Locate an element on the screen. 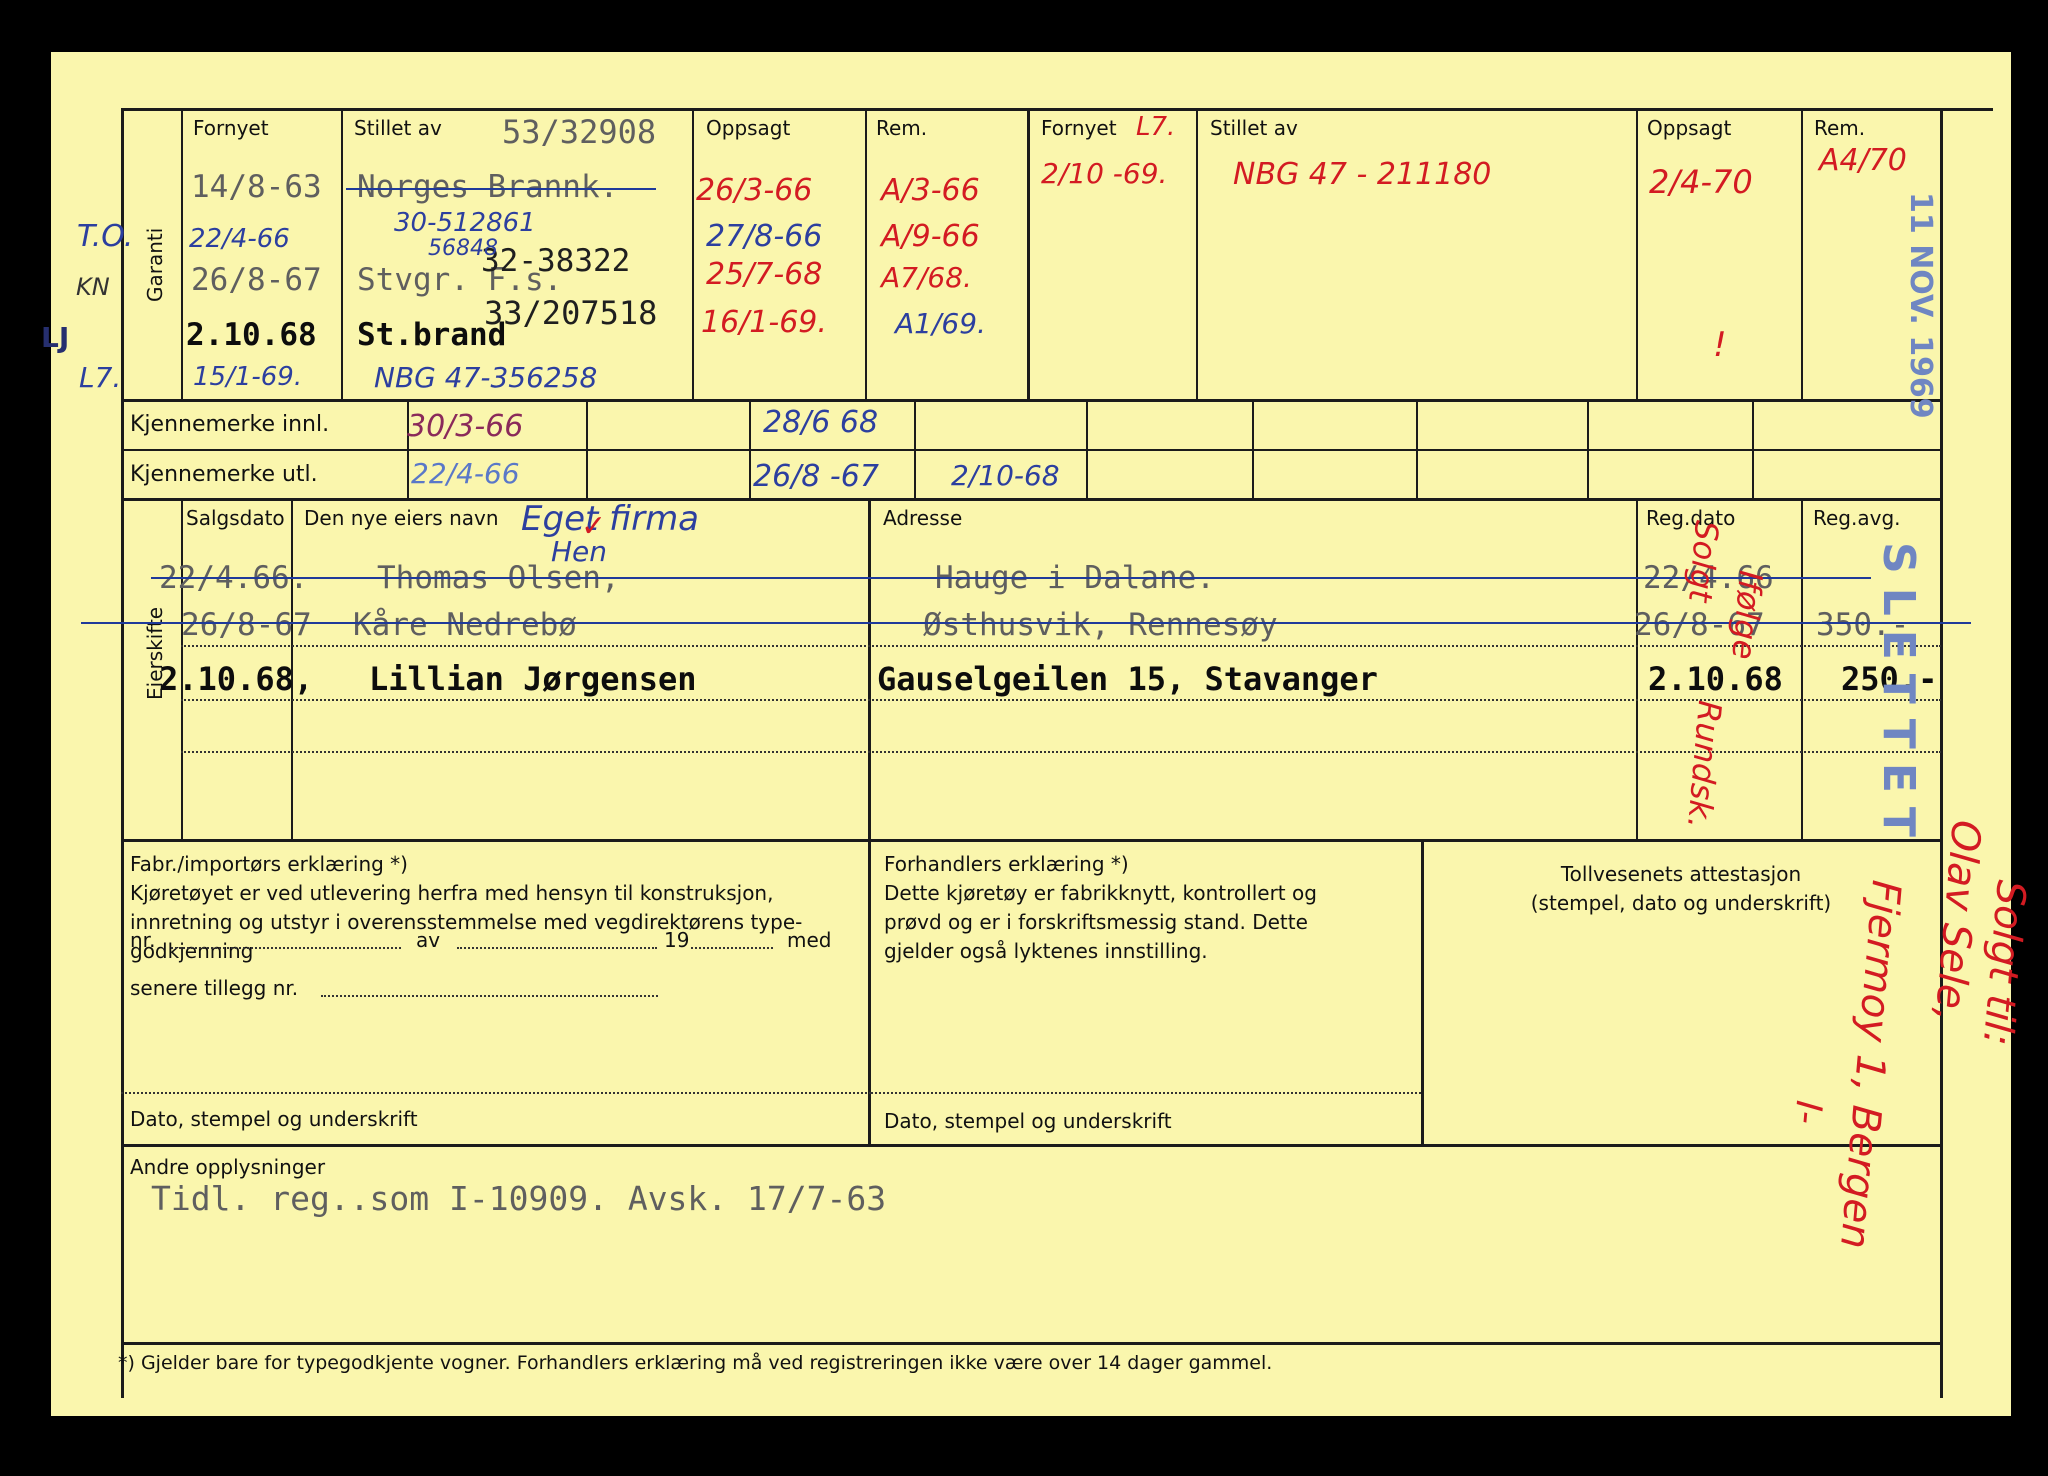 This screenshot has height=1476, width=2048. fornyet-entry: 2.10.68 is located at coordinates (251, 335).